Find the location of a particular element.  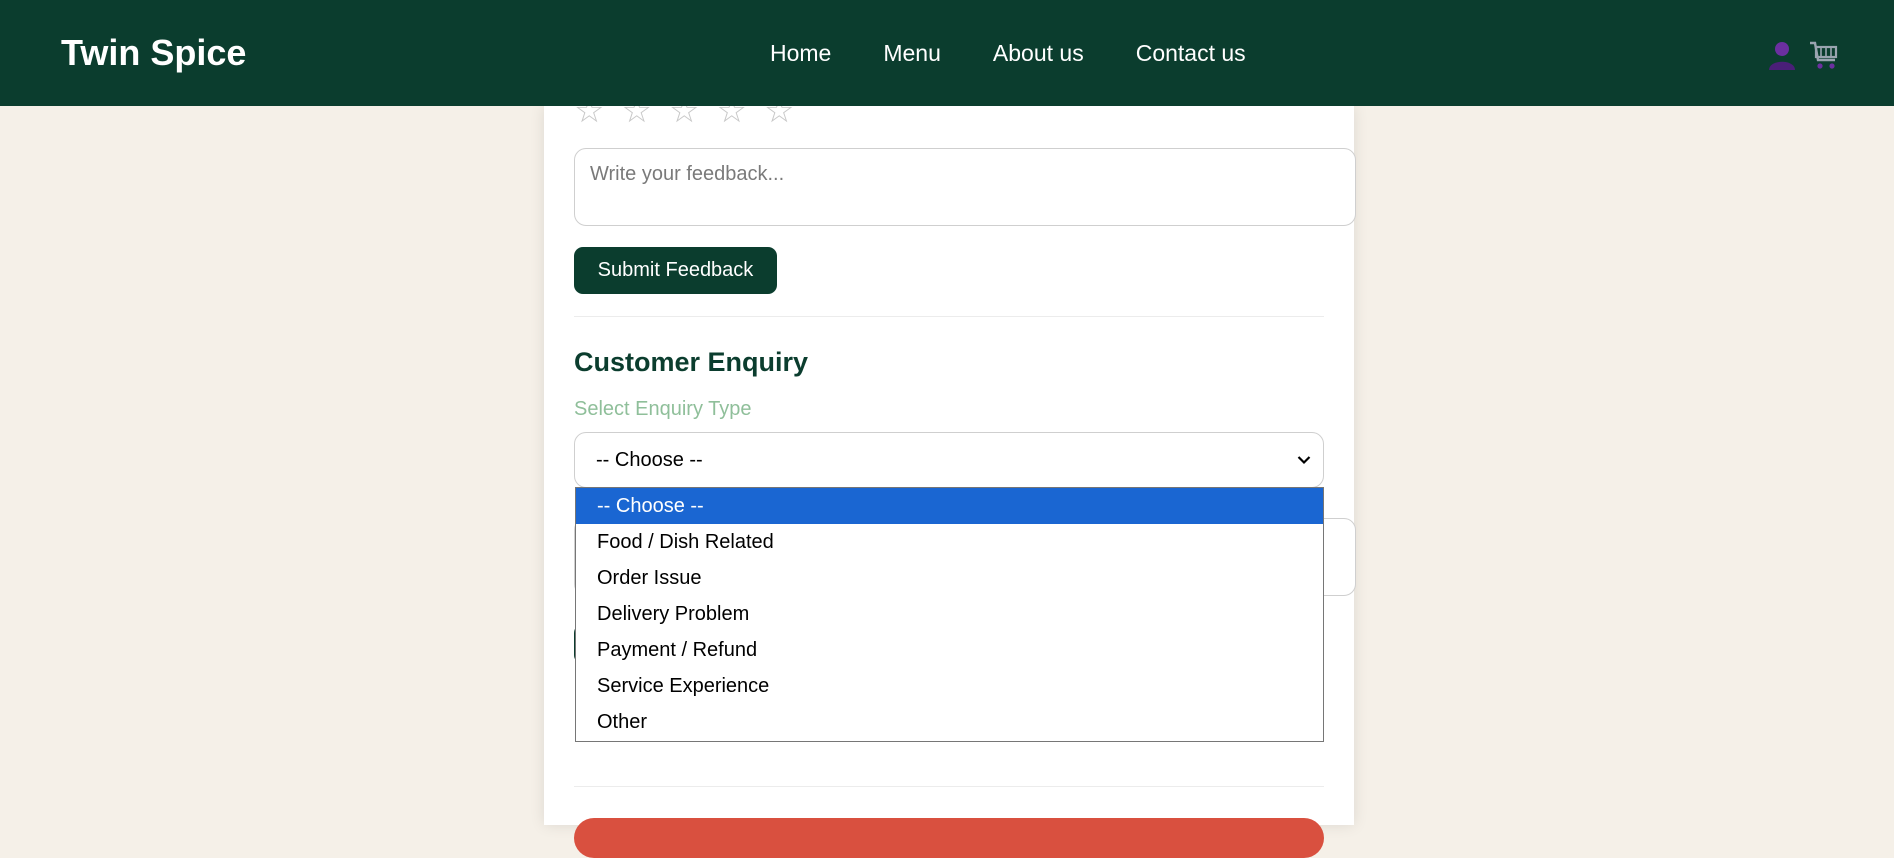

main-nav: Home Menu About us Contact us is located at coordinates (1008, 53).